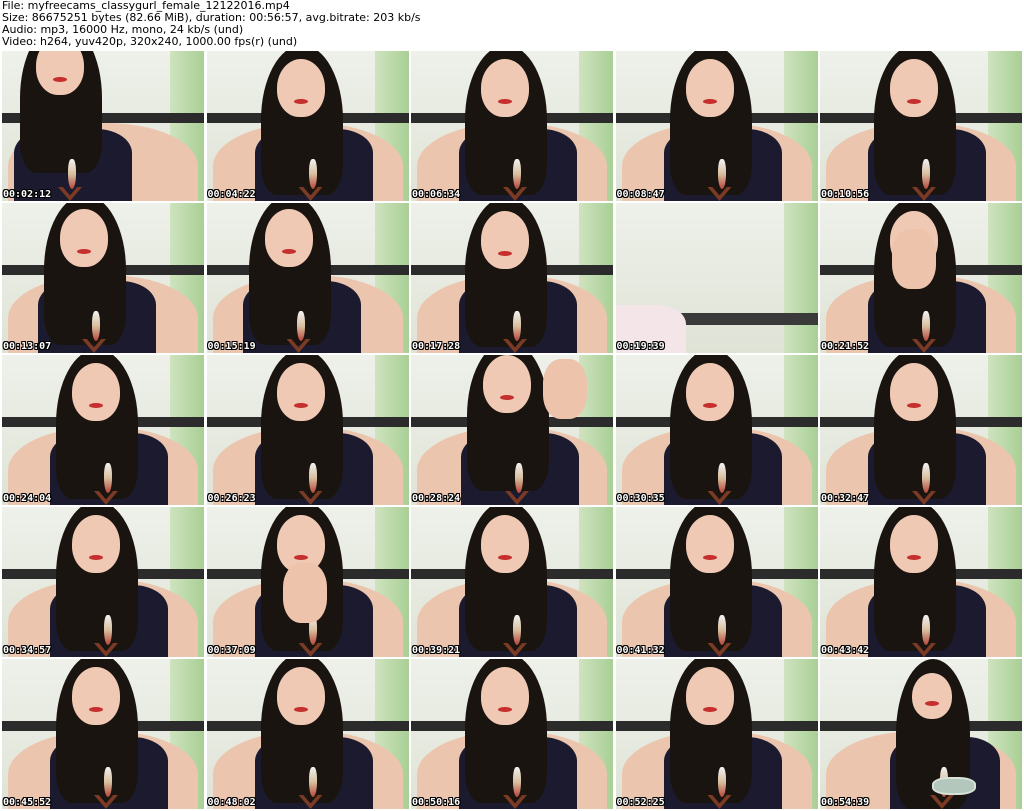  What do you see at coordinates (845, 346) in the screenshot?
I see `thumbnail-timestamp: 00:21:52` at bounding box center [845, 346].